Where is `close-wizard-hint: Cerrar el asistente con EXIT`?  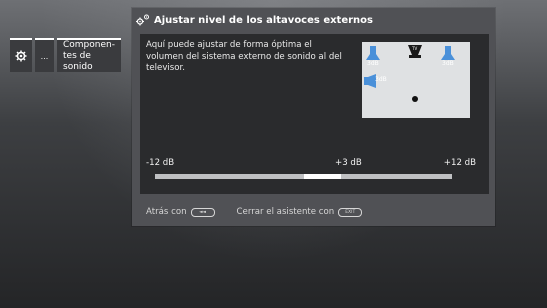 close-wizard-hint: Cerrar el asistente con EXIT is located at coordinates (300, 212).